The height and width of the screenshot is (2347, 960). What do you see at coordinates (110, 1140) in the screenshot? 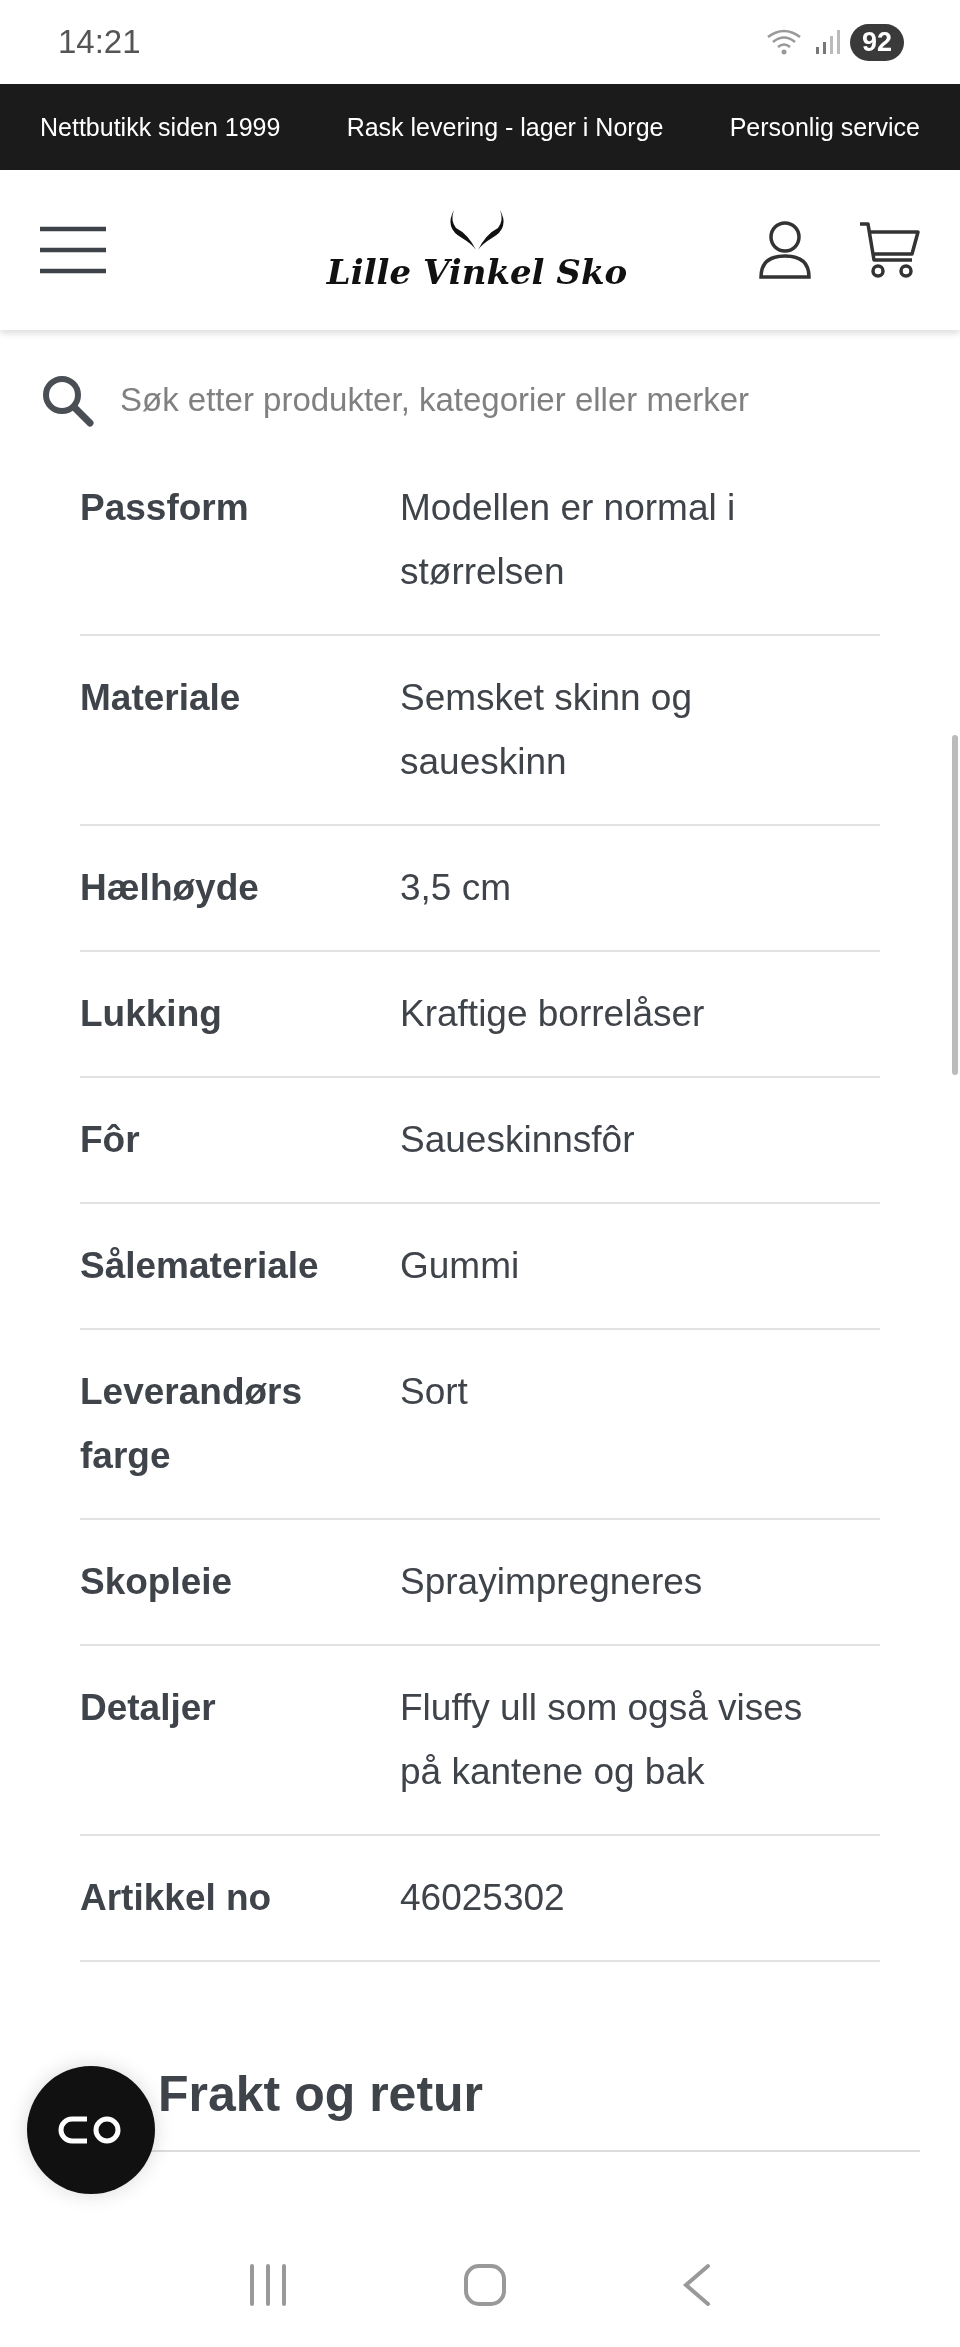
I see `spec-label: Fôr` at bounding box center [110, 1140].